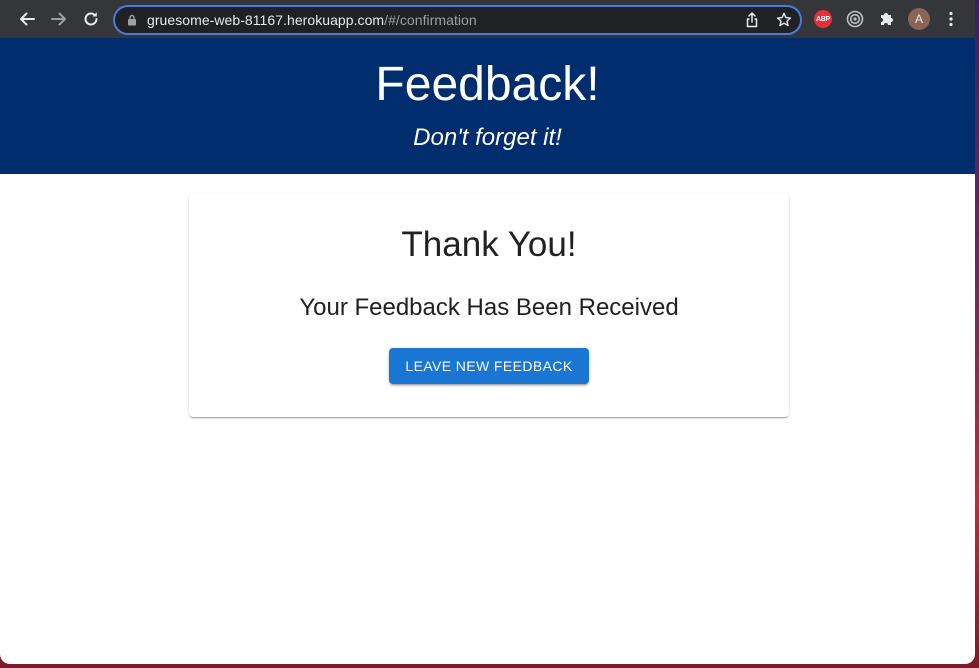 Image resolution: width=979 pixels, height=668 pixels. I want to click on adblock-extension-button: ABP, so click(823, 19).